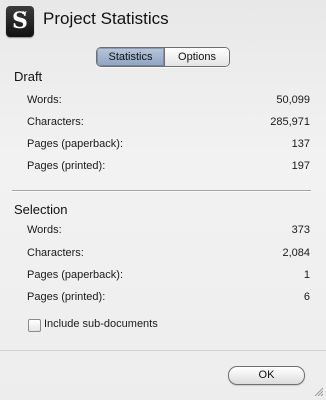 The height and width of the screenshot is (400, 326). Describe the element at coordinates (28, 76) in the screenshot. I see `draft-heading: Draft` at that location.